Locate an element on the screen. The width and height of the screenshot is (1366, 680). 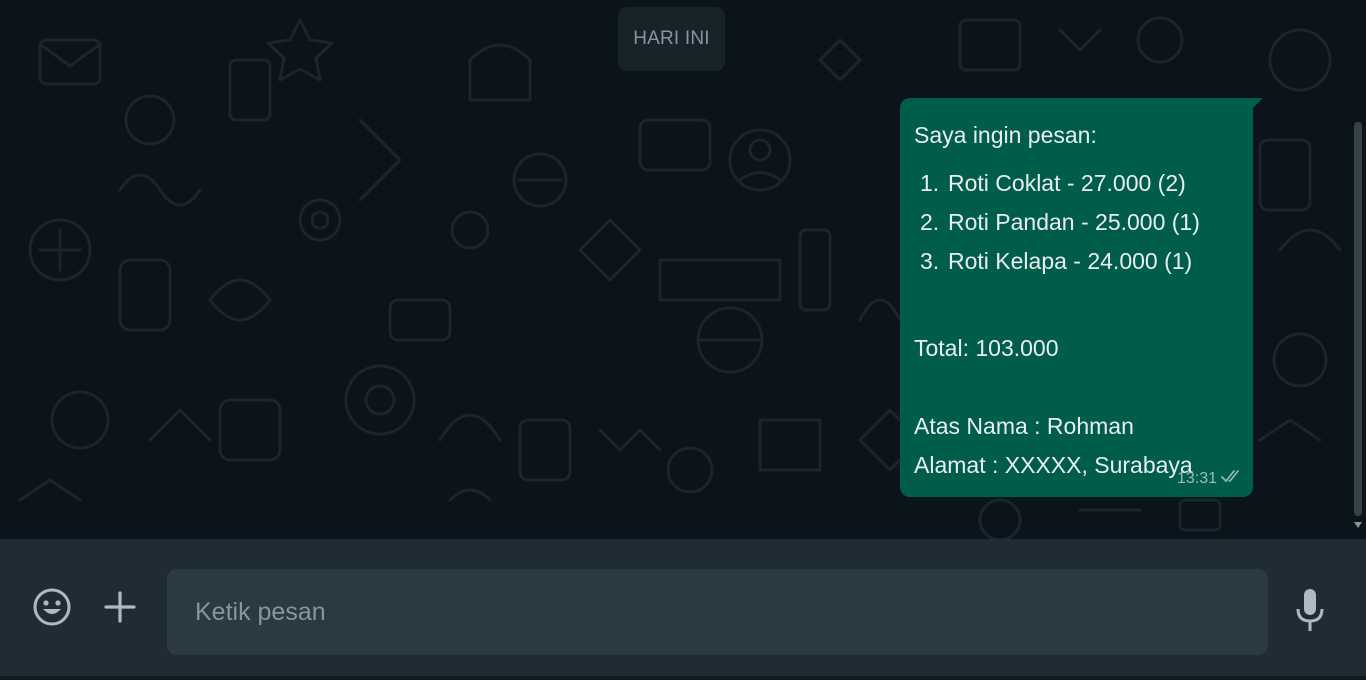
order-item: 2. Roti Pandan - 25.000 (1) is located at coordinates (1076, 222).